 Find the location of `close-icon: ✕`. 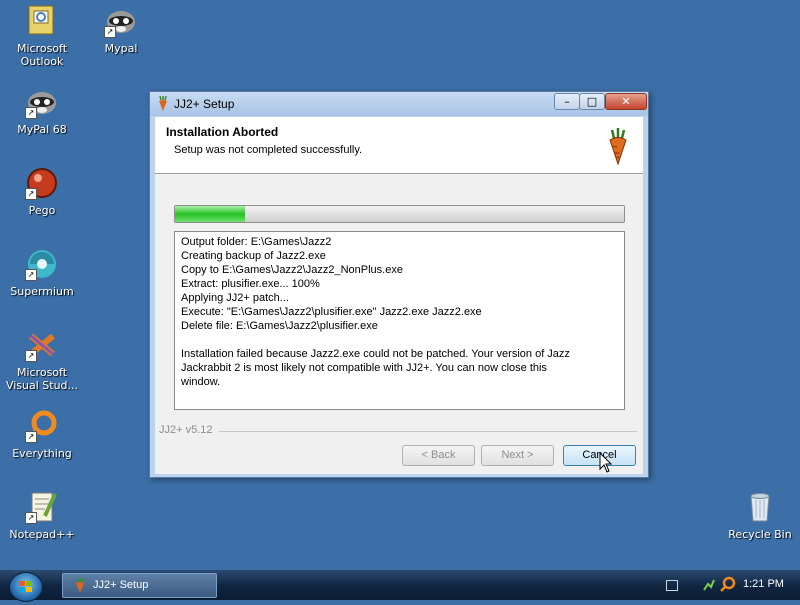

close-icon: ✕ is located at coordinates (626, 101).